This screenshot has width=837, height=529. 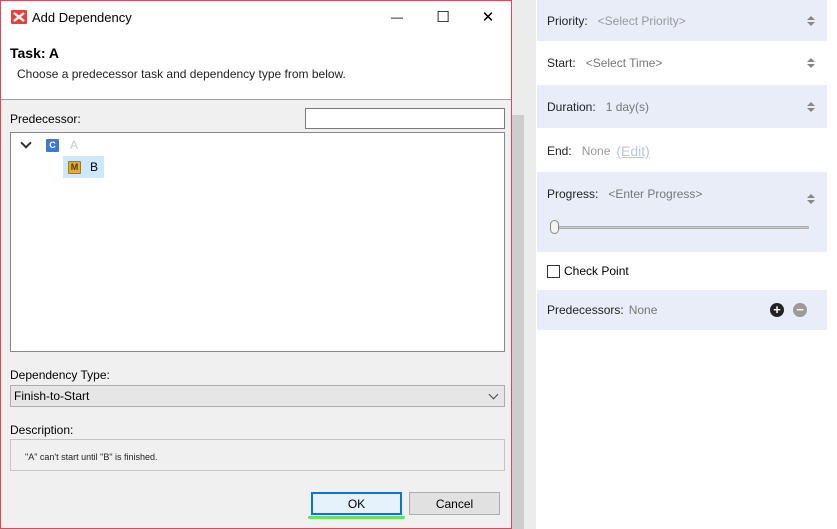 I want to click on end-edit-link: (Edit), so click(x=632, y=151).